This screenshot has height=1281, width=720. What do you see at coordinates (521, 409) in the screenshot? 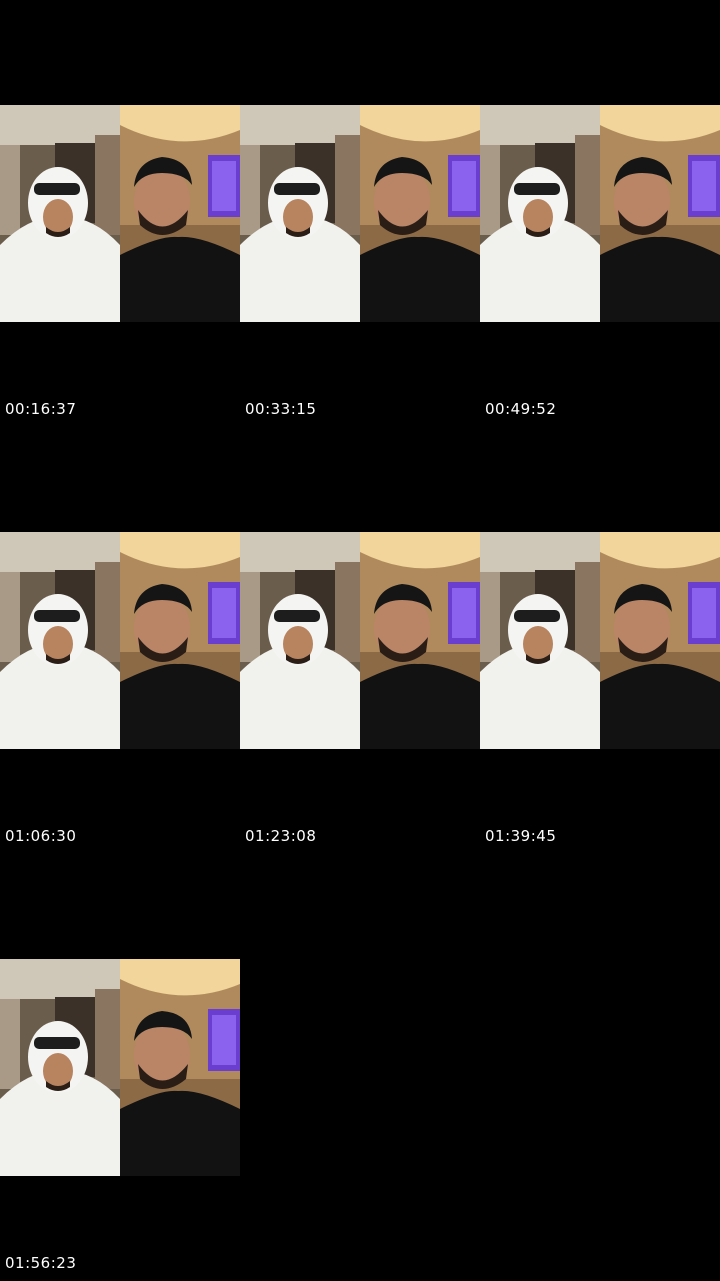
I see `frame-timestamp: 00:49:52` at bounding box center [521, 409].